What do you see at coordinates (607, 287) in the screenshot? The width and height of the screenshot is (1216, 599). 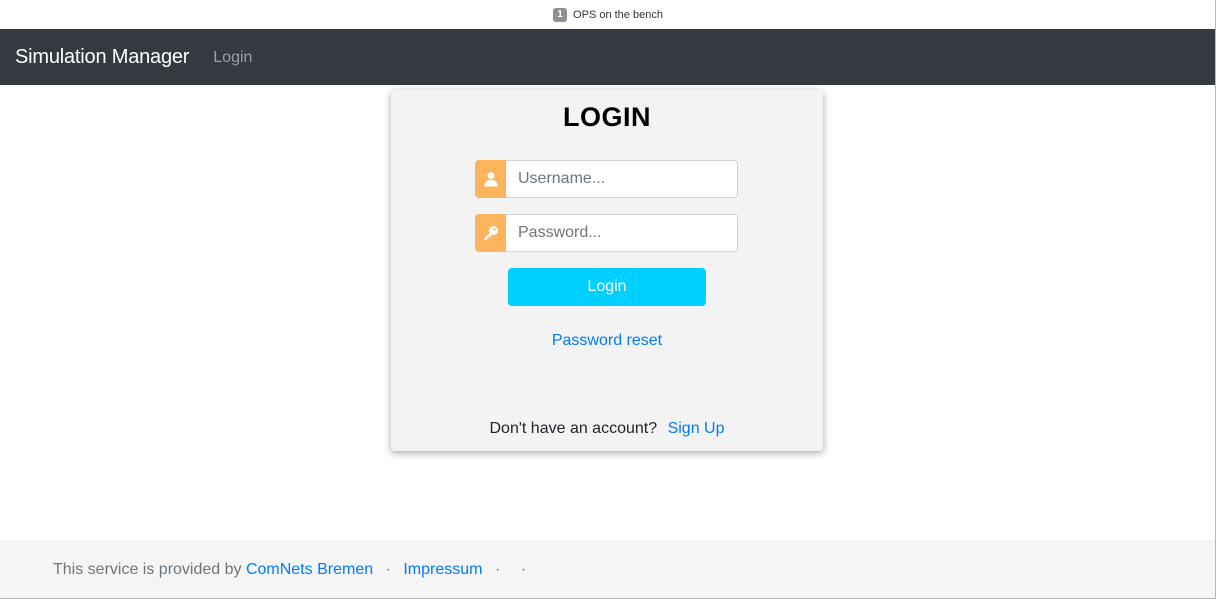 I see `login-button: Login` at bounding box center [607, 287].